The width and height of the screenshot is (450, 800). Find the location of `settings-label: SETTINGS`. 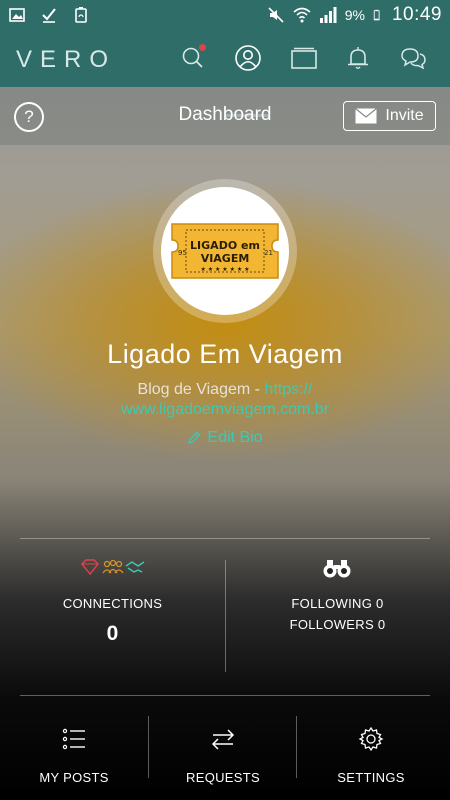

settings-label: SETTINGS is located at coordinates (371, 777).